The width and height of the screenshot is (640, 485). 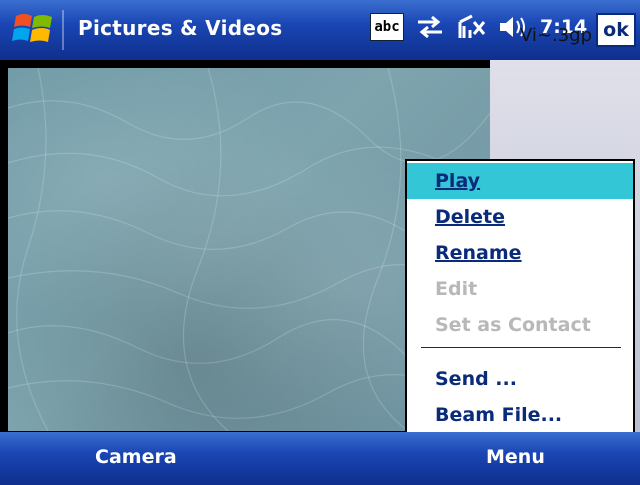 I want to click on title-separator, so click(x=63, y=30).